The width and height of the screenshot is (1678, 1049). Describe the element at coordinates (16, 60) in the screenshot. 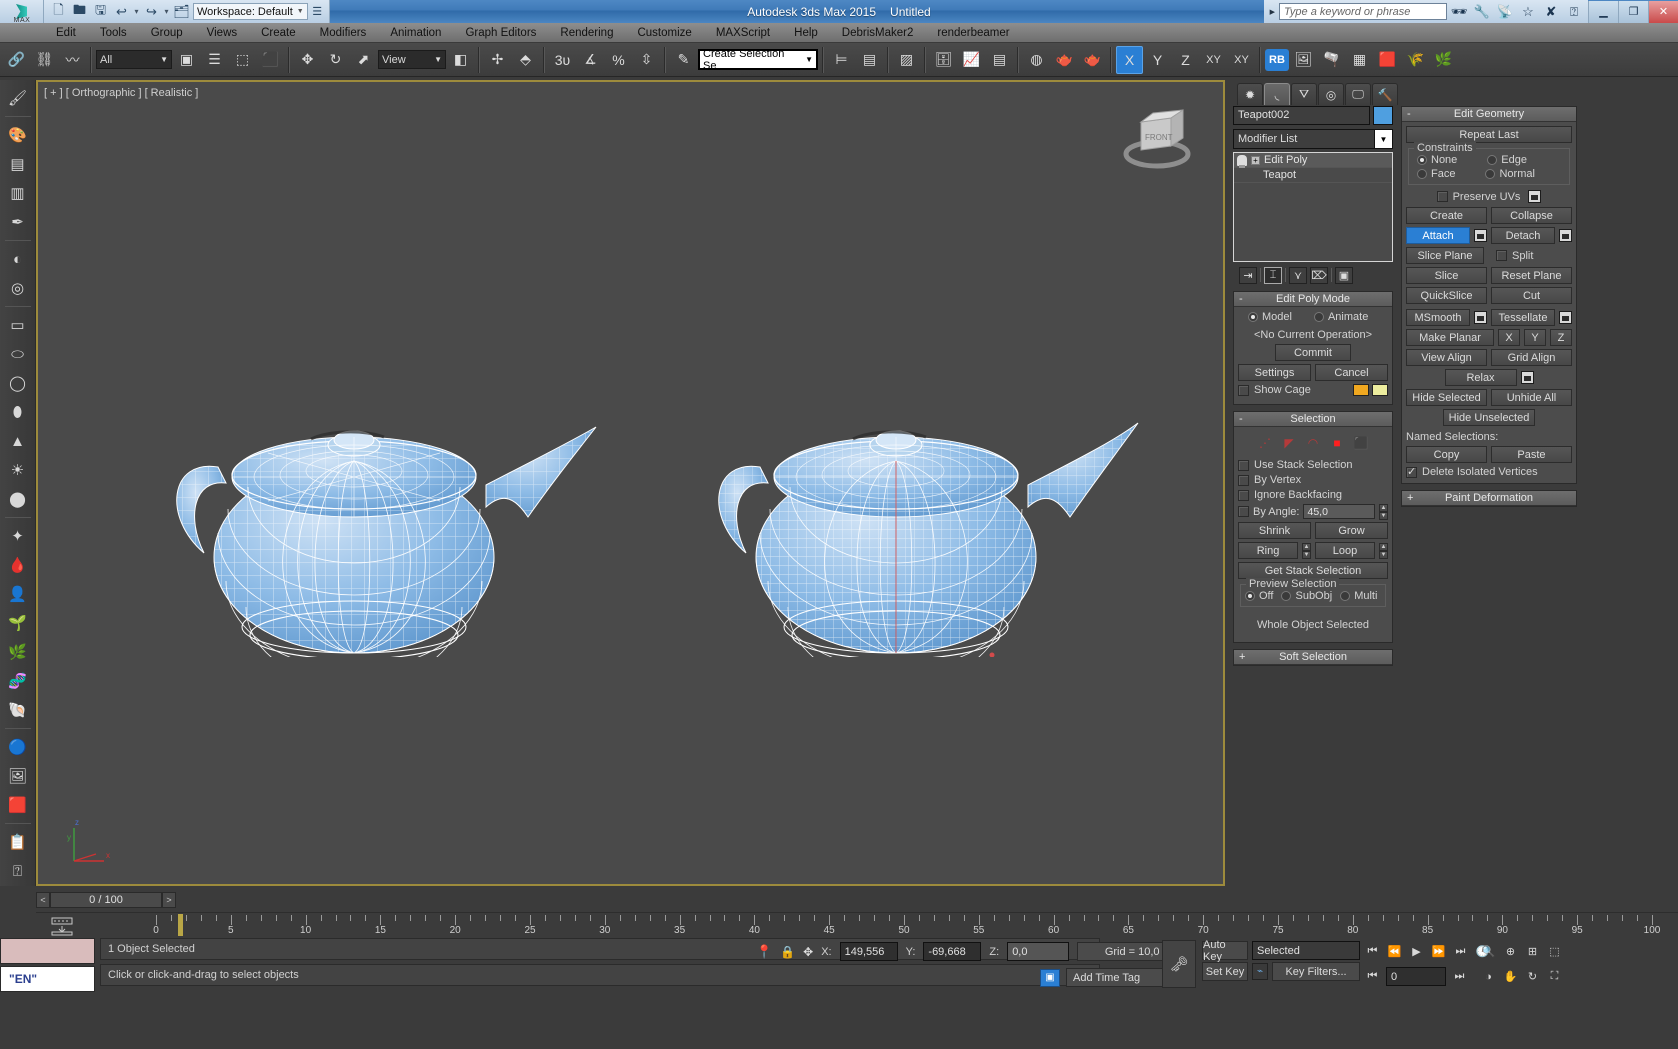

I see `link-icon: 🔗` at that location.